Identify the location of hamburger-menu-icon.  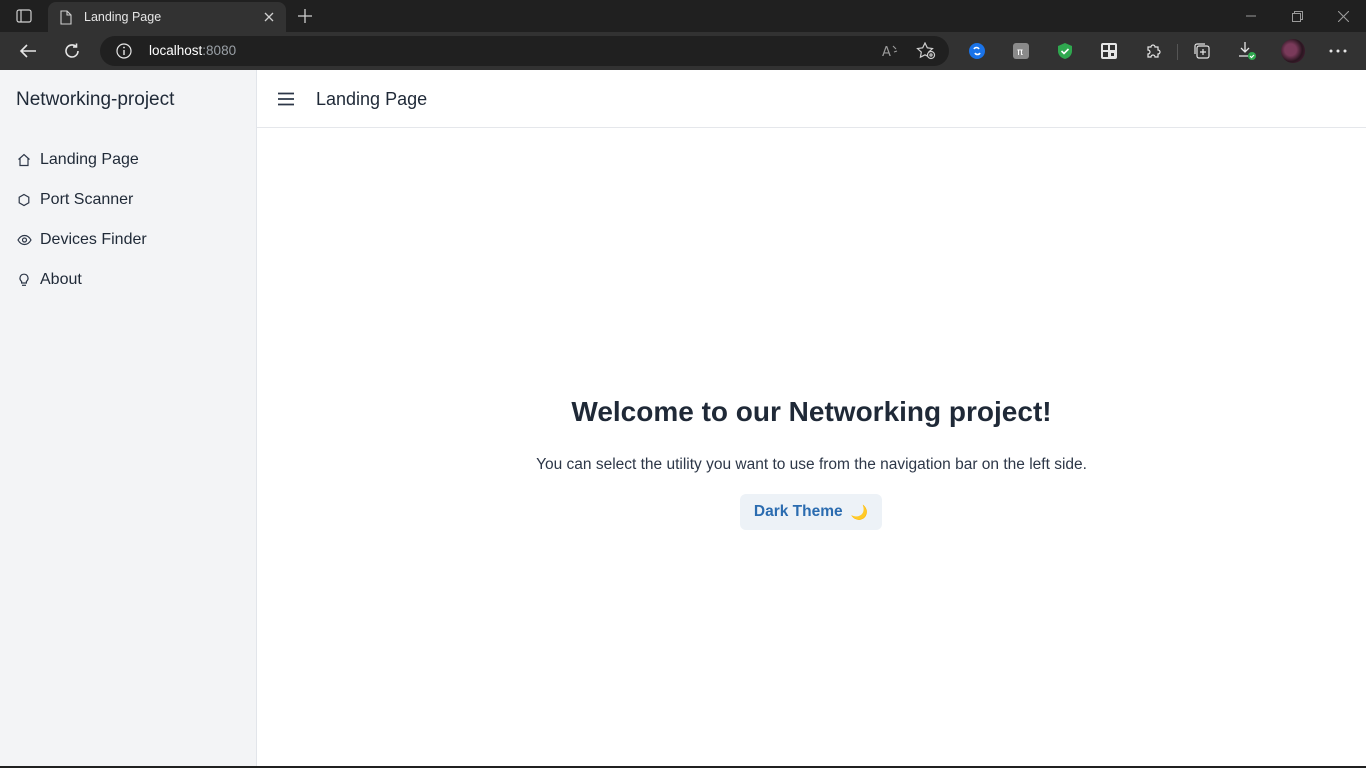
(286, 99).